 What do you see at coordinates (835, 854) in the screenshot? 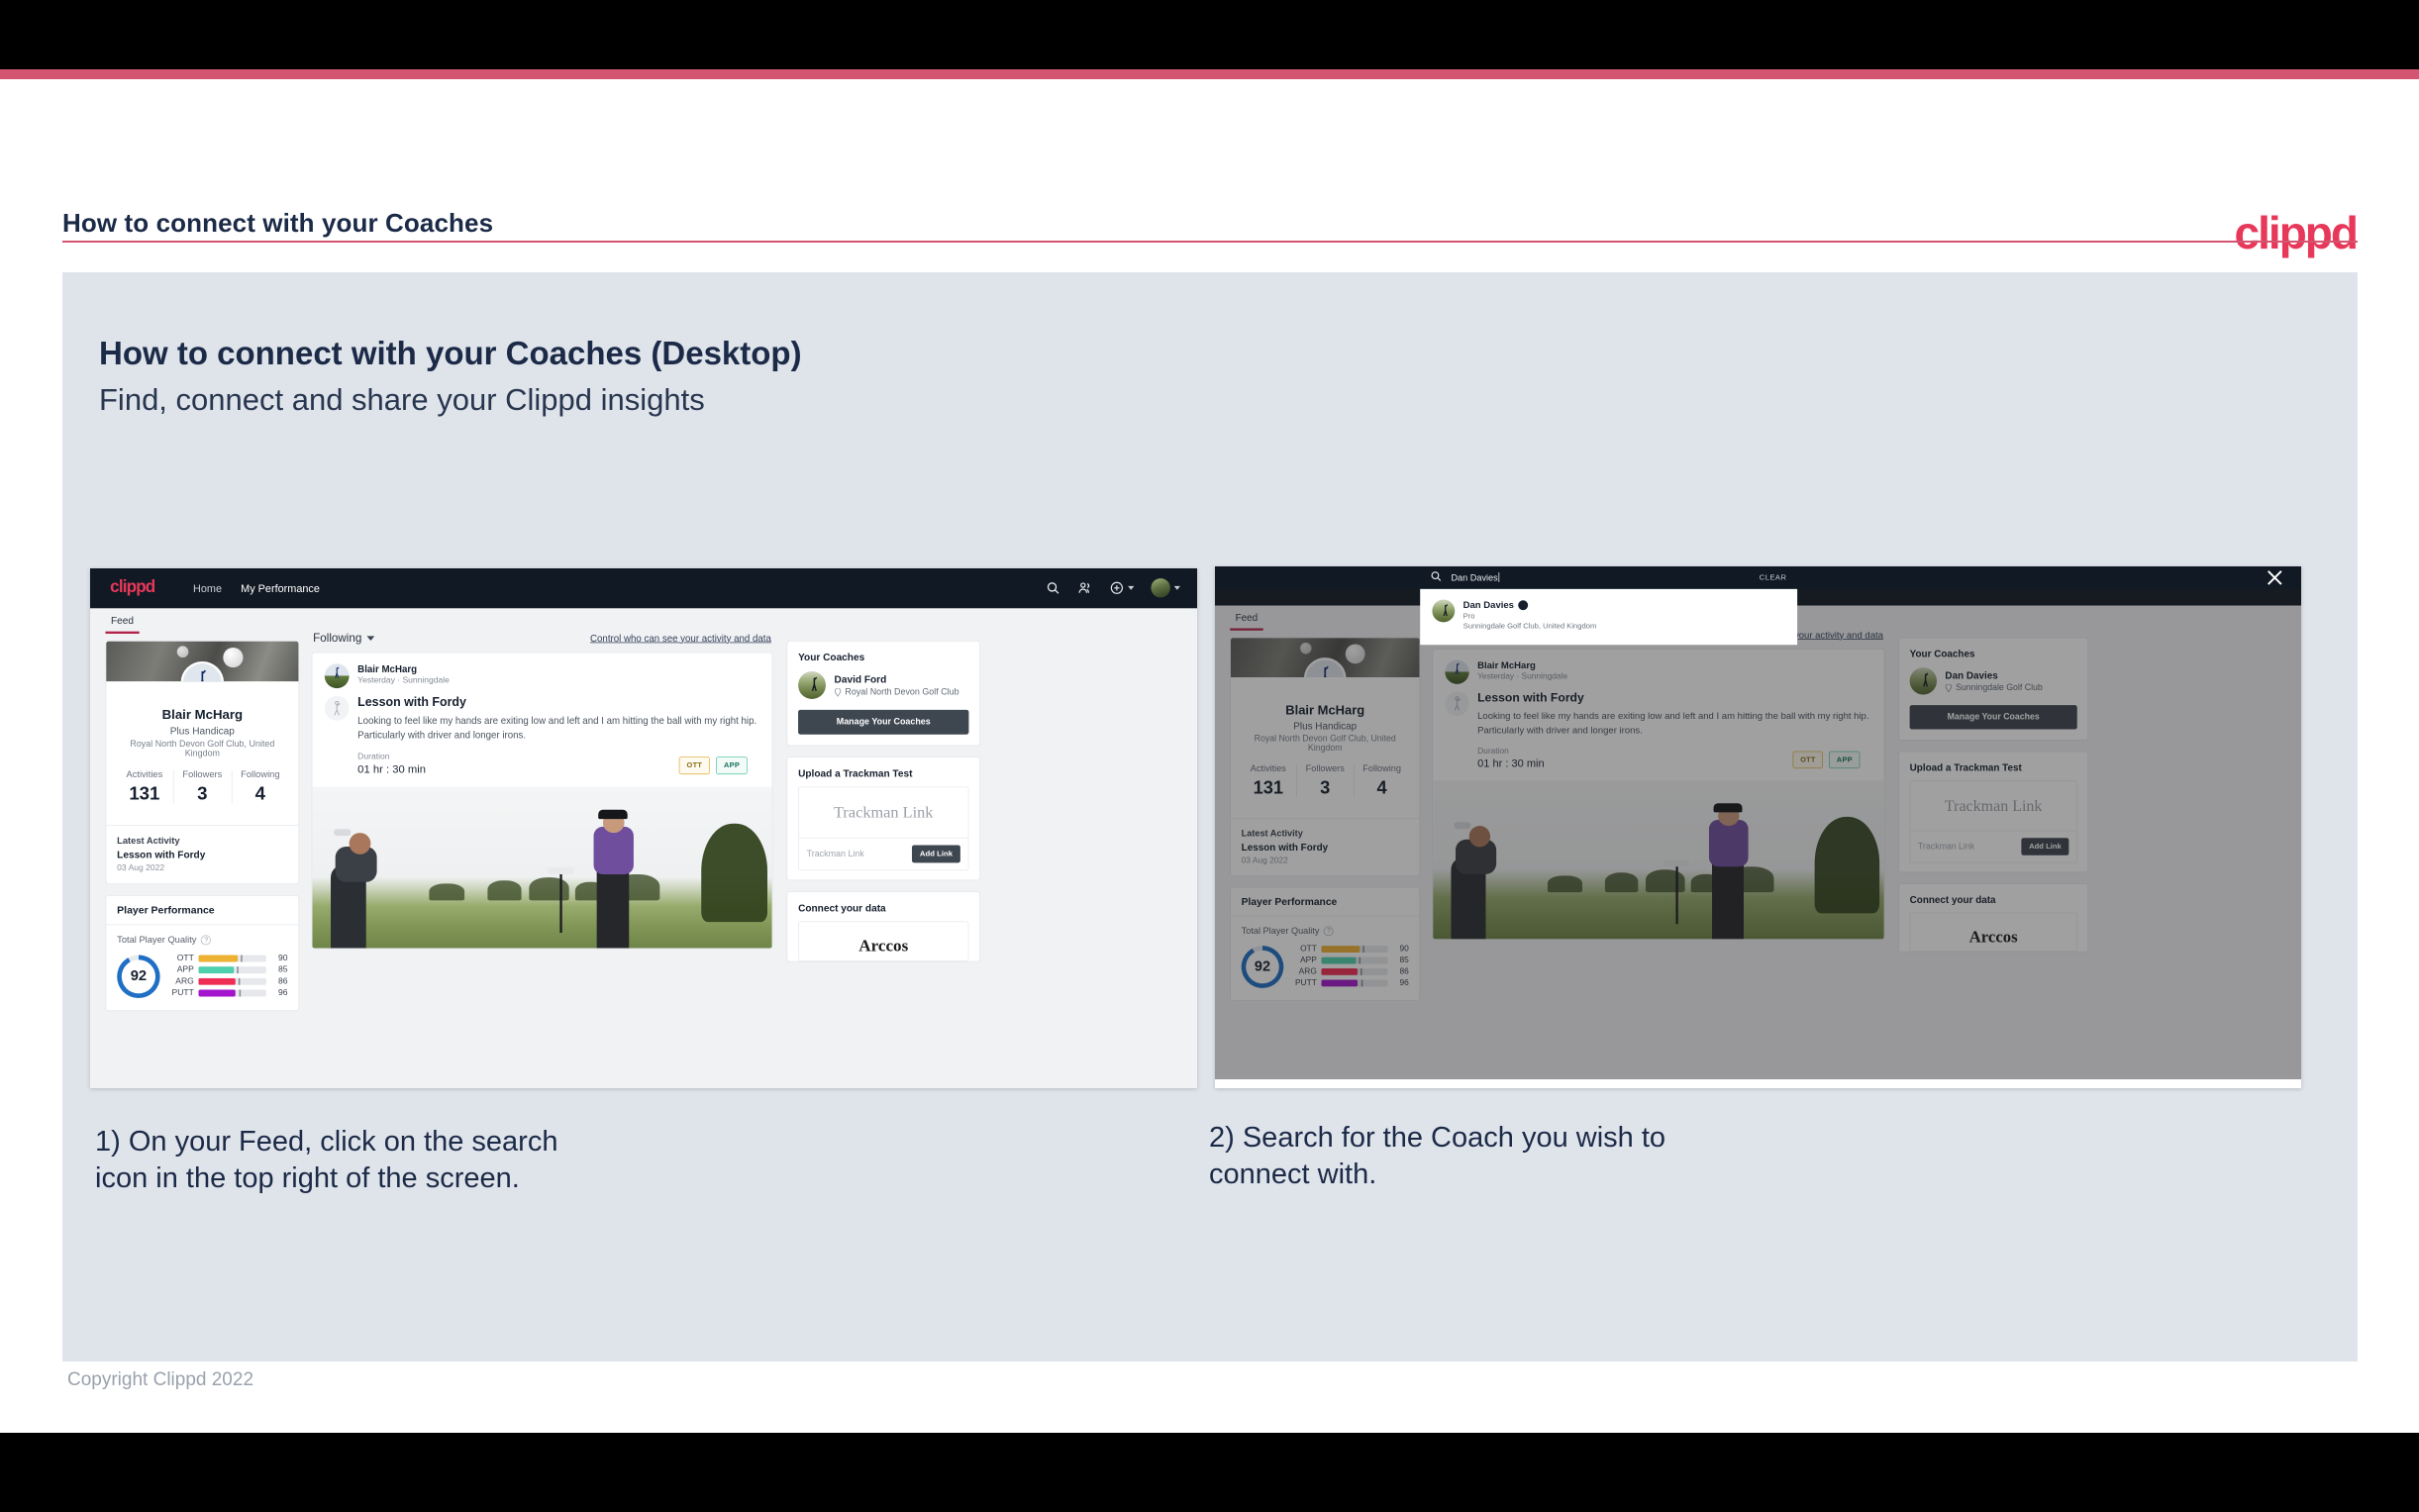
I see `trackman-link-input: Trackman Link` at bounding box center [835, 854].